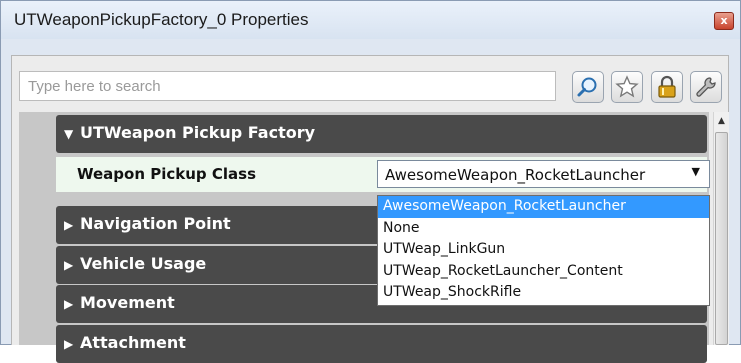 Image resolution: width=741 pixels, height=363 pixels. Describe the element at coordinates (370, 20) in the screenshot. I see `title-bar: UTWeaponPickupFactory_0 Properties x` at that location.